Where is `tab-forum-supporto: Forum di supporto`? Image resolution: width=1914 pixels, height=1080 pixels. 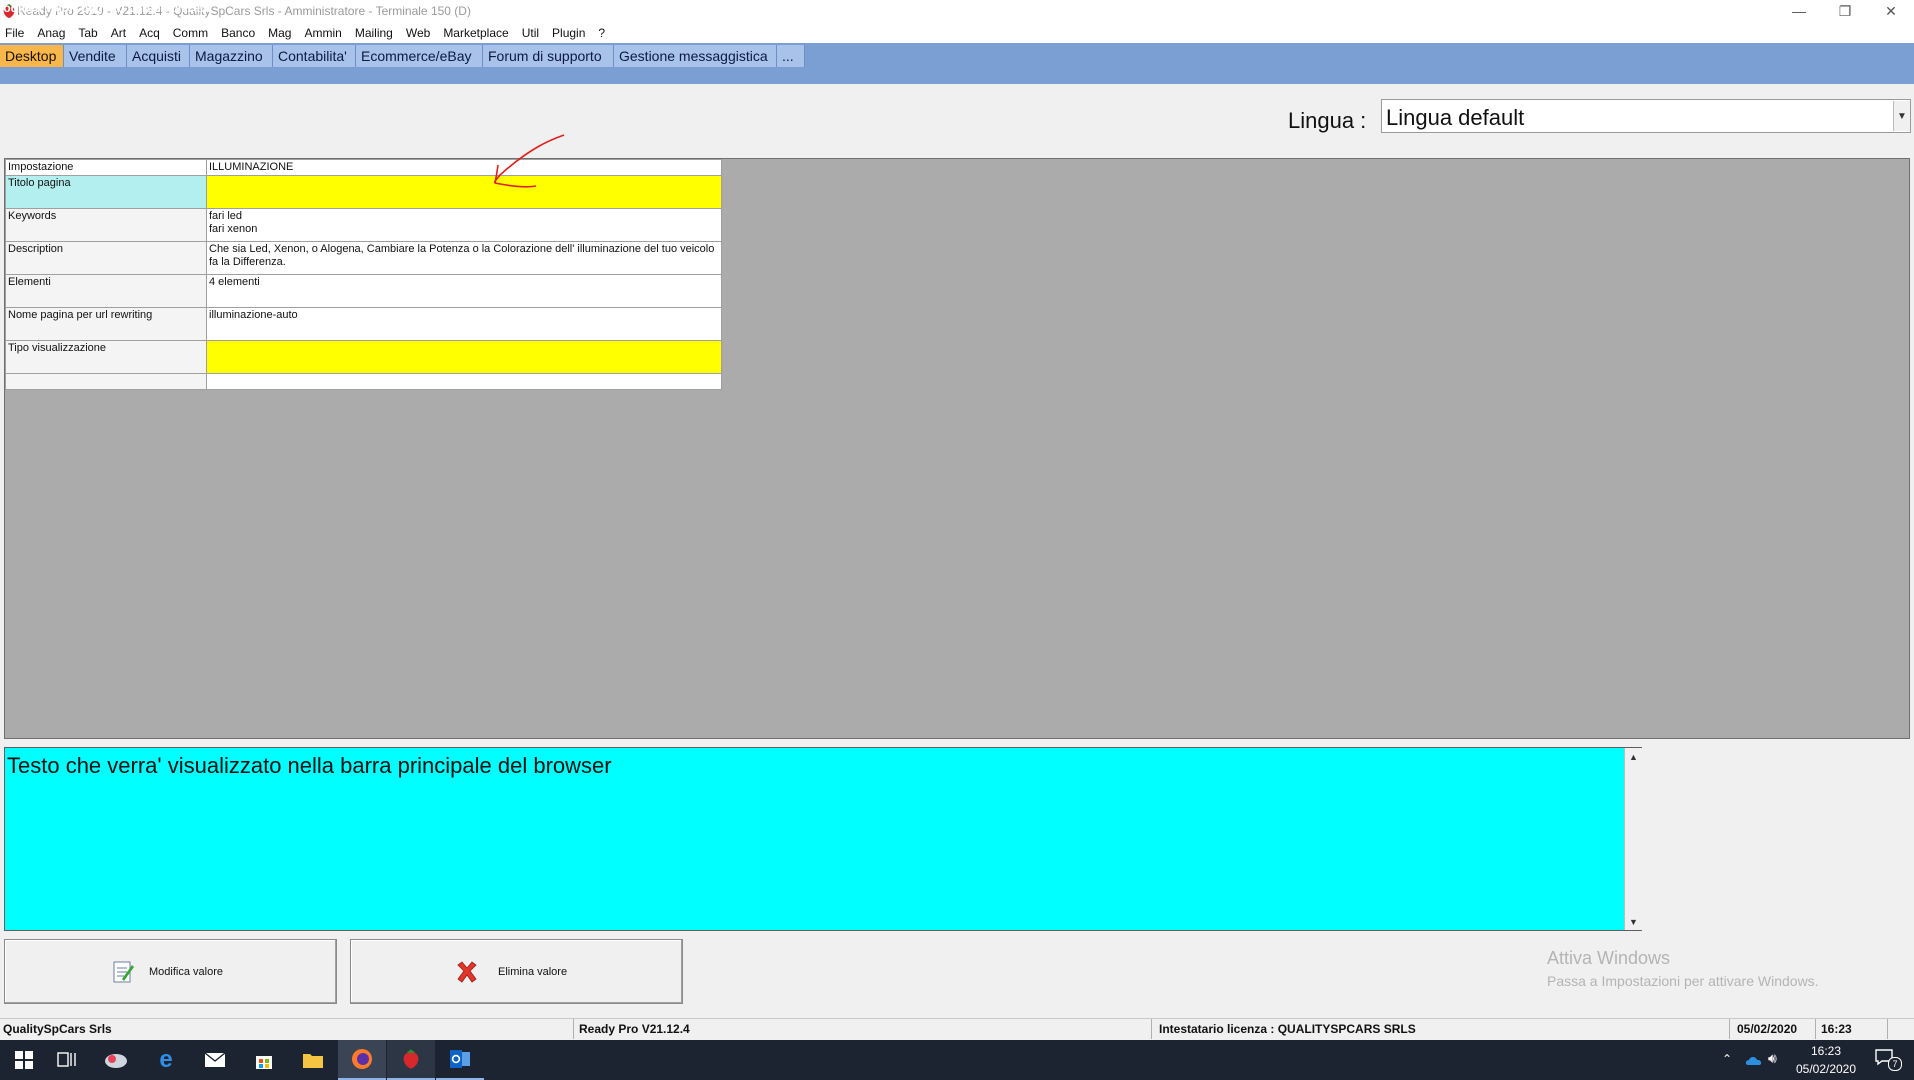 tab-forum-supporto: Forum di supporto is located at coordinates (548, 56).